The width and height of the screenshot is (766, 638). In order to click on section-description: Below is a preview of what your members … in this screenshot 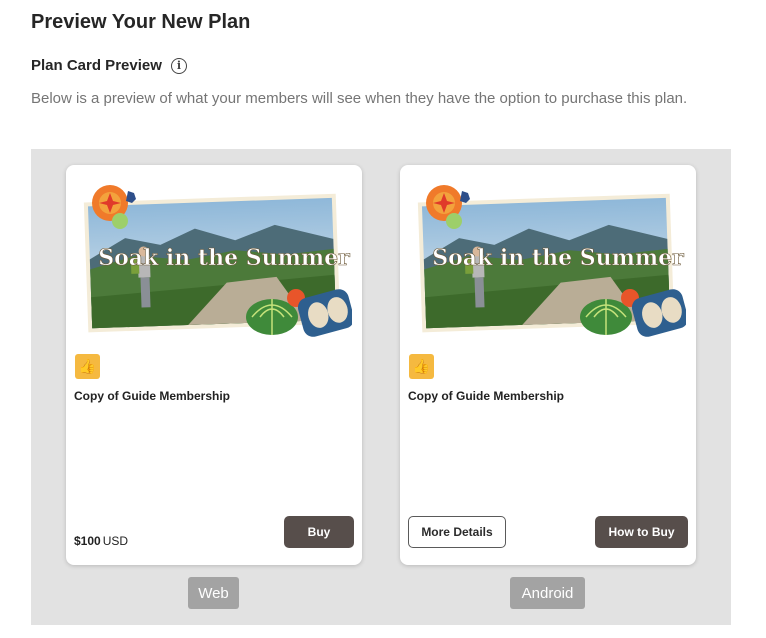, I will do `click(359, 98)`.